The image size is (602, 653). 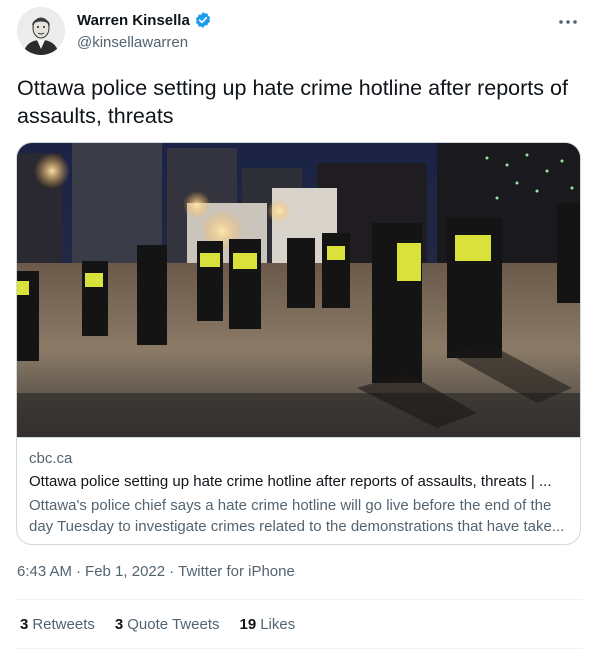 I want to click on retweets-label: Retweets, so click(x=63, y=624).